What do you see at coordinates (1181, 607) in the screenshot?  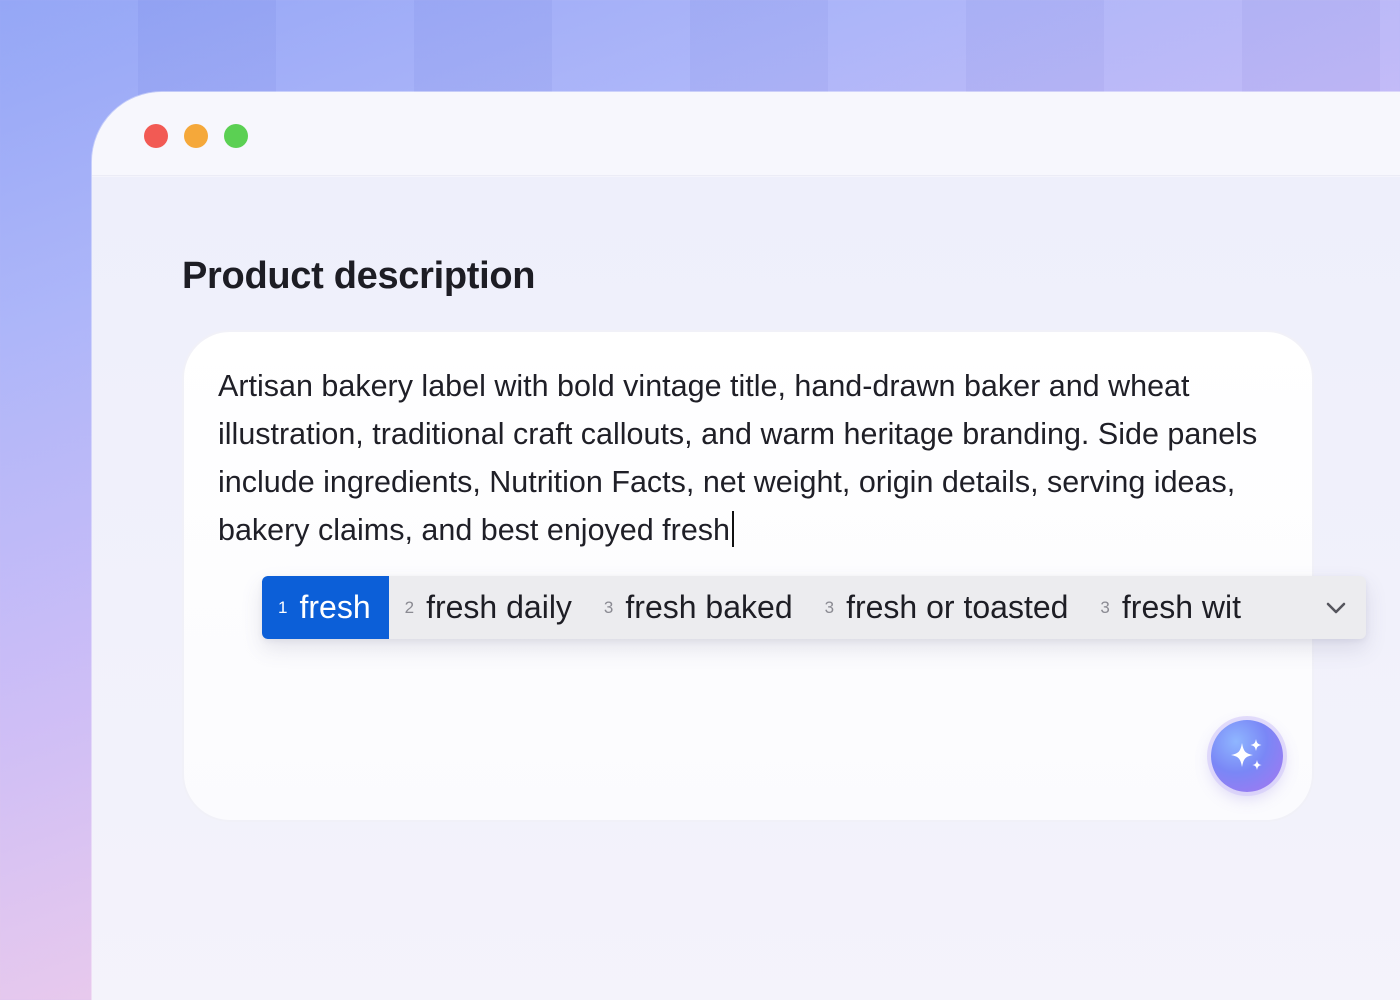 I see `suggestion-label: fresh wit` at bounding box center [1181, 607].